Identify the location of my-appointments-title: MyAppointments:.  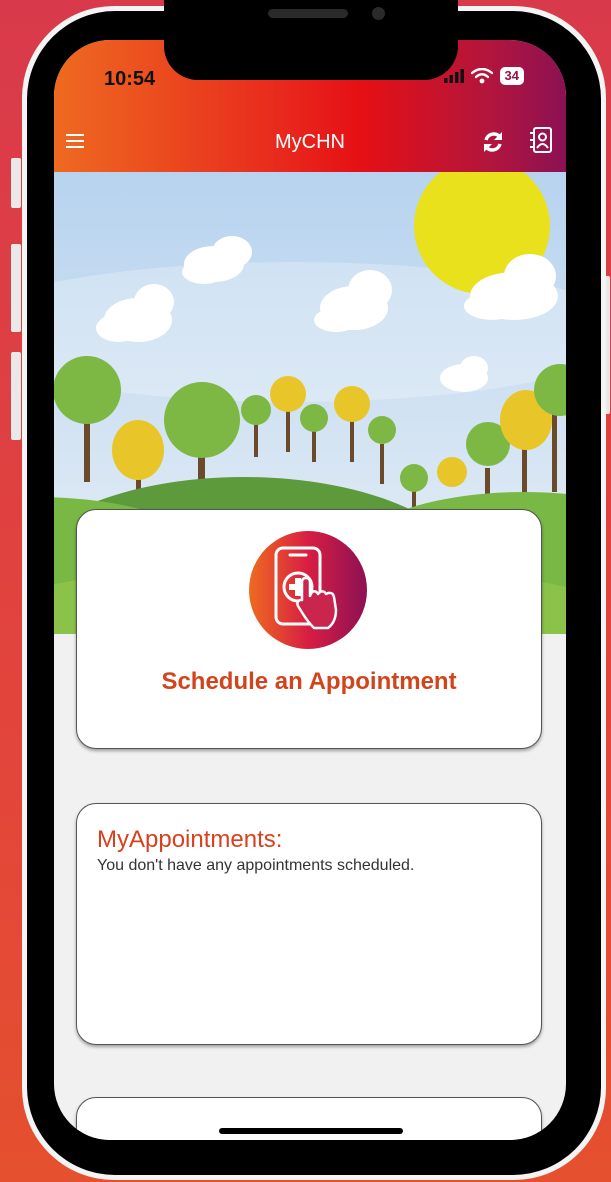
(190, 839).